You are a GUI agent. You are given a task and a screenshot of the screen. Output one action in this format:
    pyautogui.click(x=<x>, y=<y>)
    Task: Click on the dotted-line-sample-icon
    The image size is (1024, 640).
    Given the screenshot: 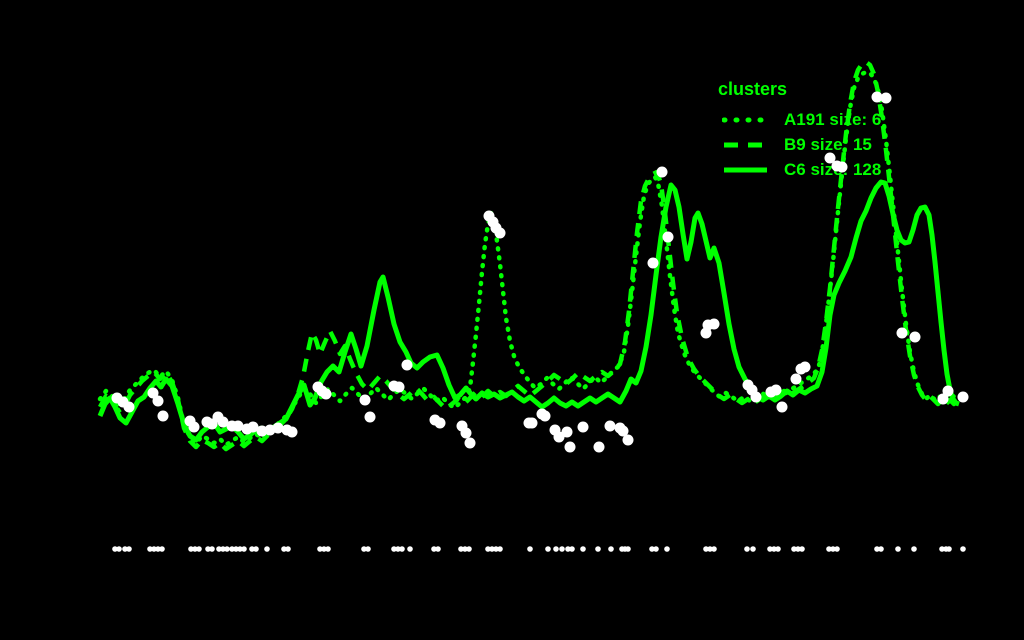 What is the action you would take?
    pyautogui.click(x=745, y=119)
    